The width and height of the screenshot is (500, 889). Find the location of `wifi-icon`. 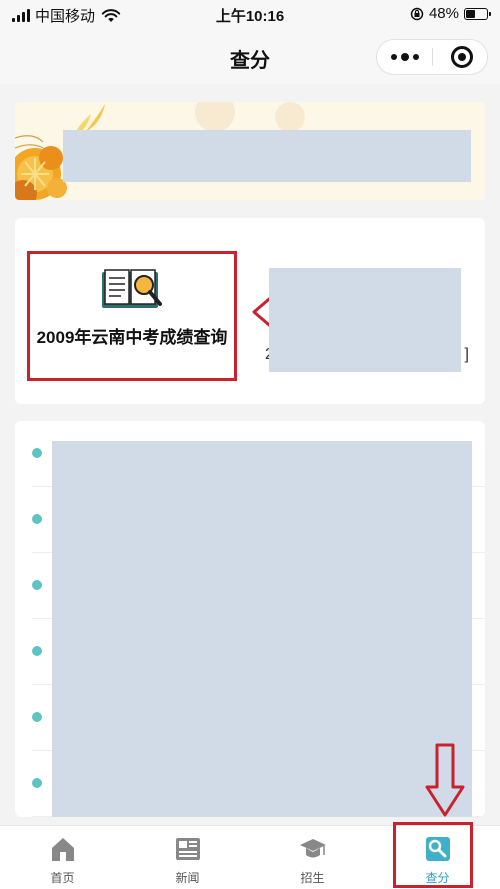

wifi-icon is located at coordinates (111, 15).